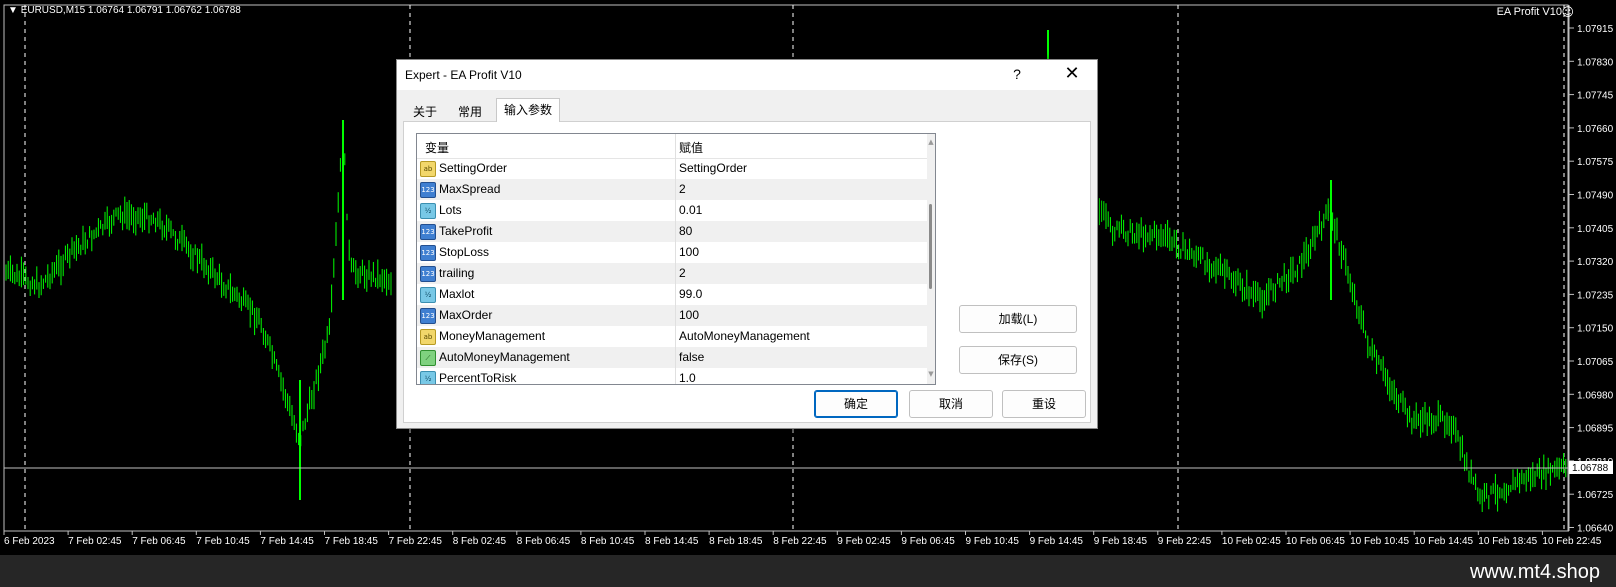  I want to click on price-tick-label: 1.06895, so click(1595, 429).